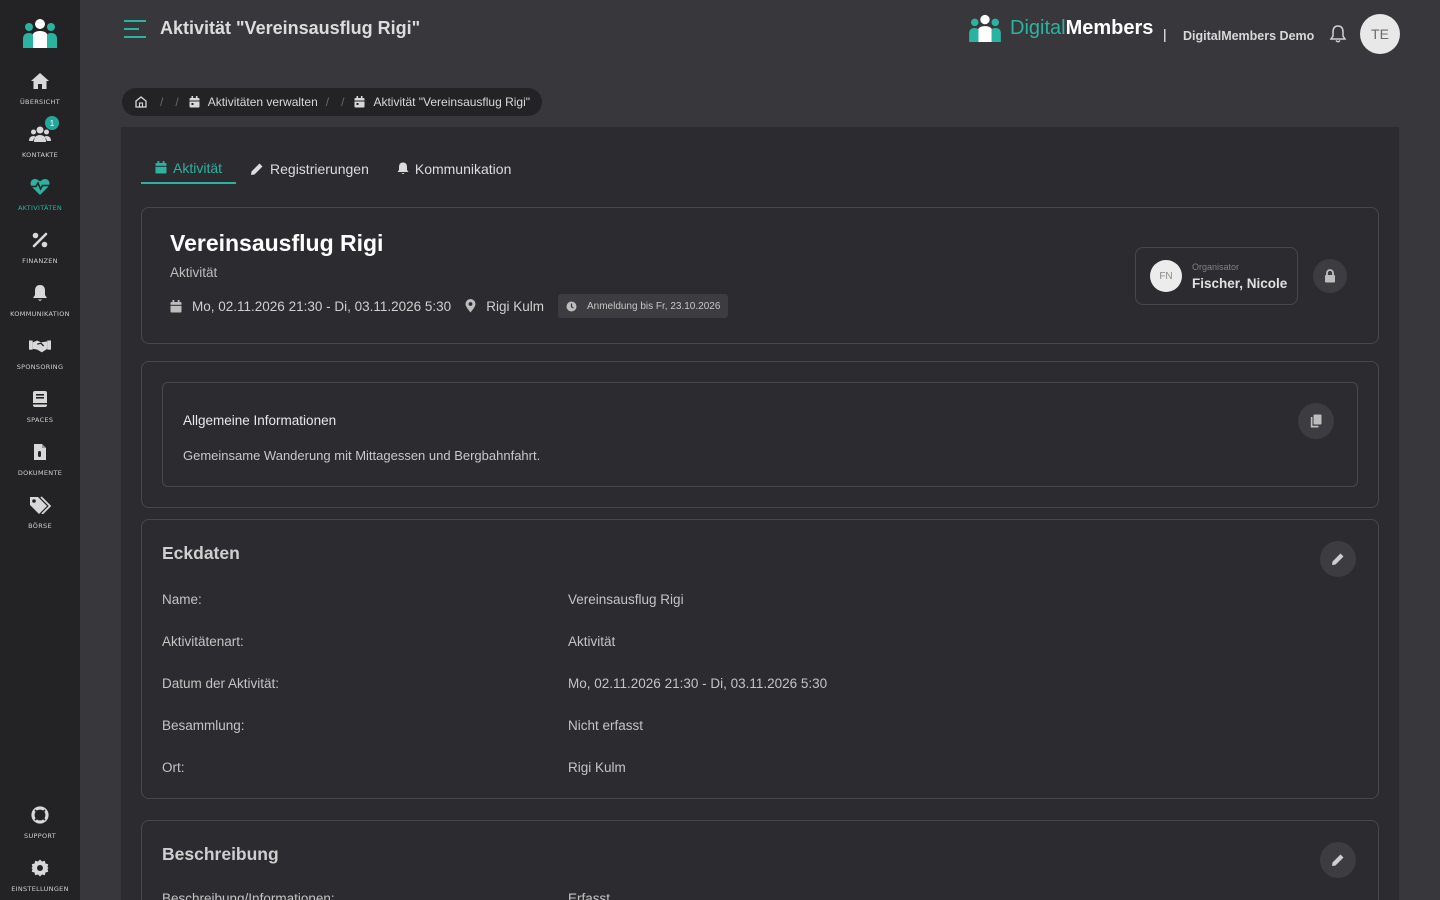 This screenshot has height=900, width=1440. What do you see at coordinates (173, 767) in the screenshot?
I see `key-data-label: Ort:` at bounding box center [173, 767].